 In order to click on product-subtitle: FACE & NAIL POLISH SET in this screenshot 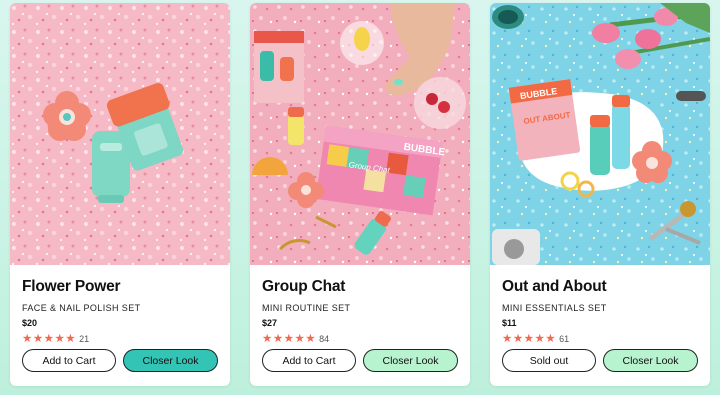, I will do `click(81, 308)`.